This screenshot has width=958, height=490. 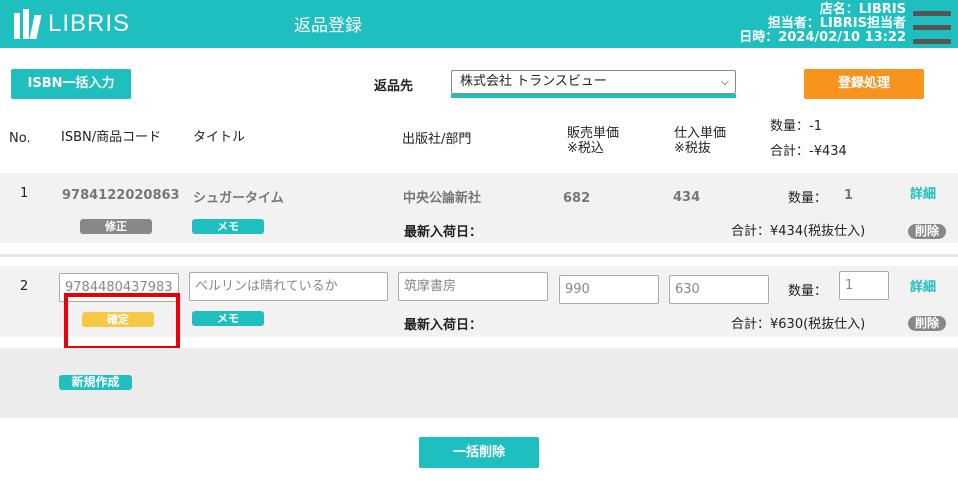 I want to click on new-create-button: 新規作成, so click(x=95, y=382).